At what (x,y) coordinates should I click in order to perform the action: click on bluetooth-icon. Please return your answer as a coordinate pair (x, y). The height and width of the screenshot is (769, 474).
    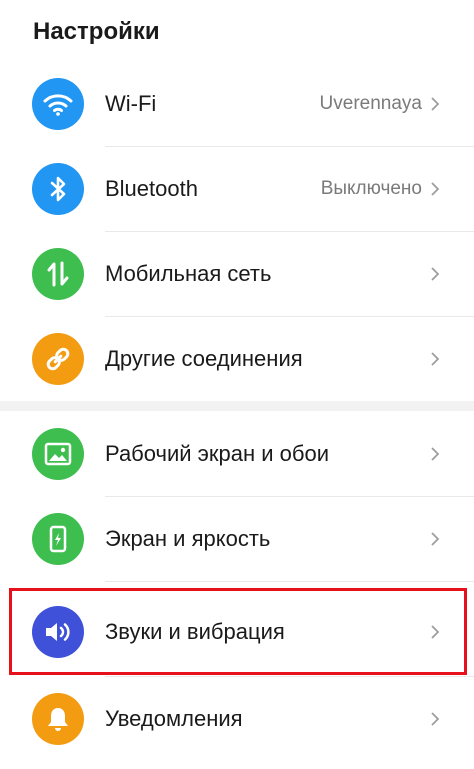
    Looking at the image, I should click on (58, 189).